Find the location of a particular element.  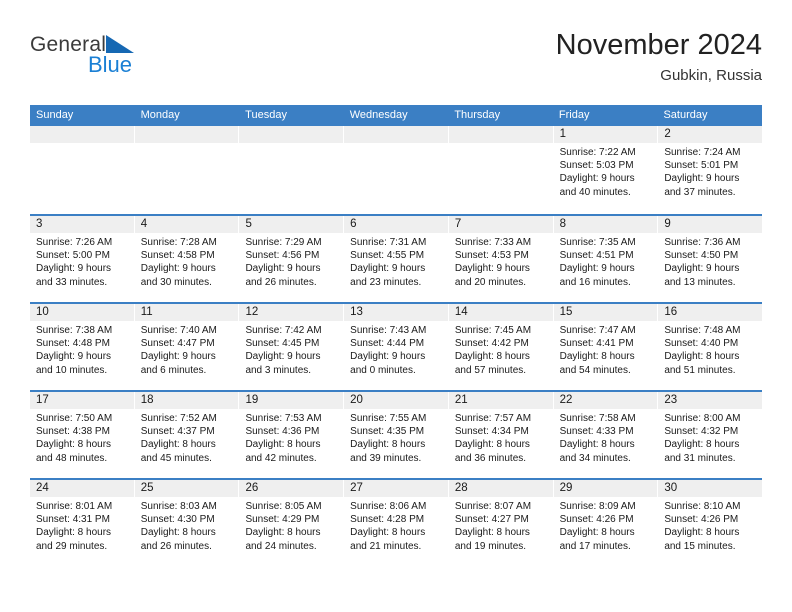

day-number: 12 is located at coordinates (291, 312).